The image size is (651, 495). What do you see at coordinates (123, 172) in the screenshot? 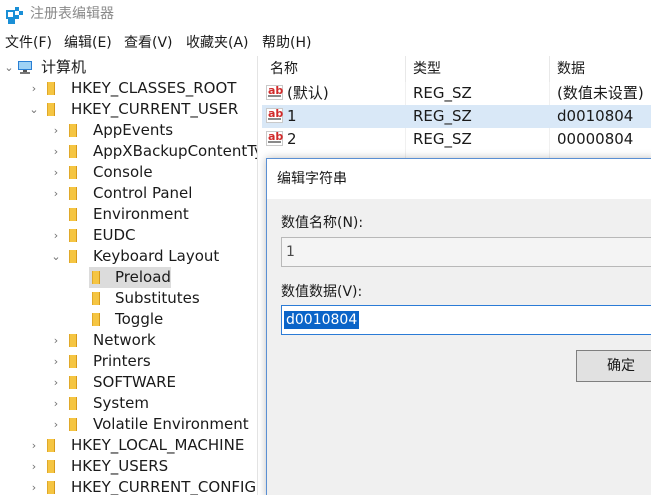
I see `tree-label: Console` at bounding box center [123, 172].